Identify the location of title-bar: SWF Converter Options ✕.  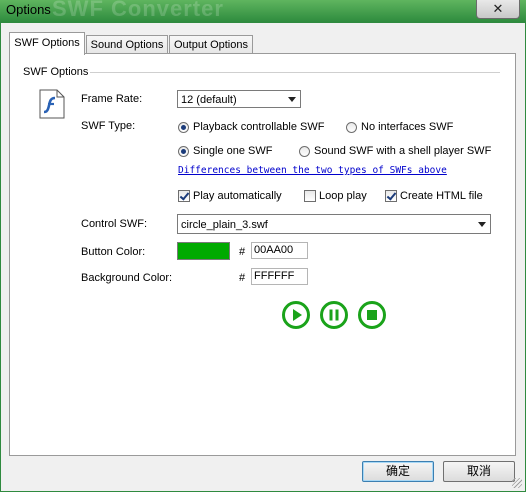
(263, 11).